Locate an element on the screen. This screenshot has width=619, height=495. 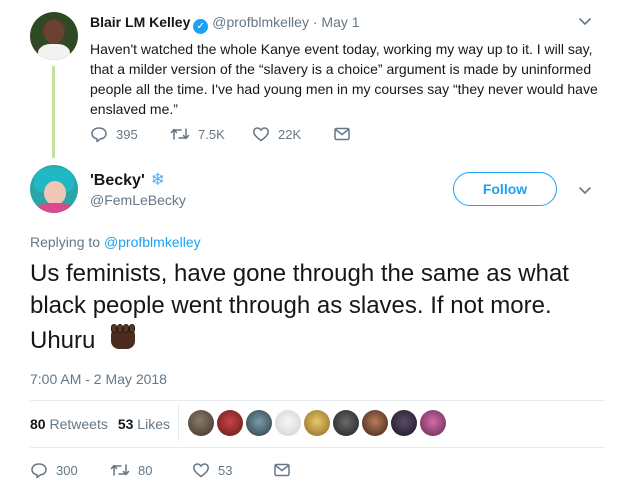
author-name-row: 'Becky' ❄ is located at coordinates (127, 180).